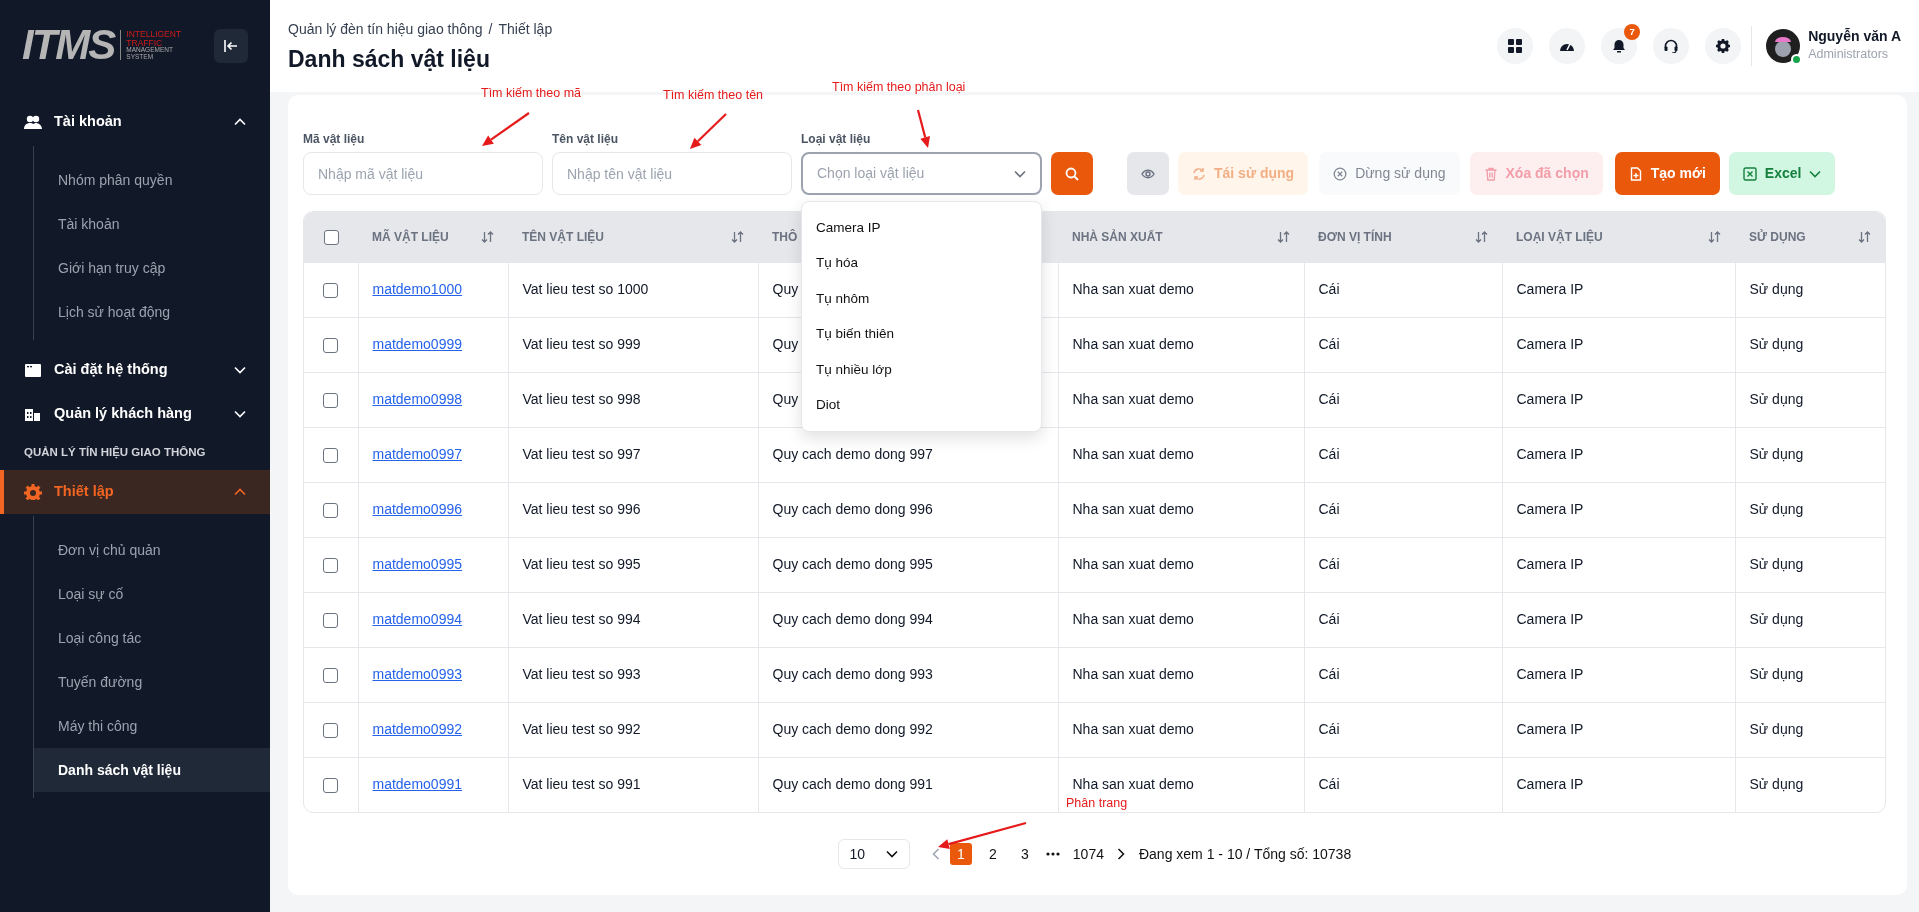 Image resolution: width=1919 pixels, height=912 pixels. What do you see at coordinates (417, 729) in the screenshot?
I see `material-code-link: matdemo0992` at bounding box center [417, 729].